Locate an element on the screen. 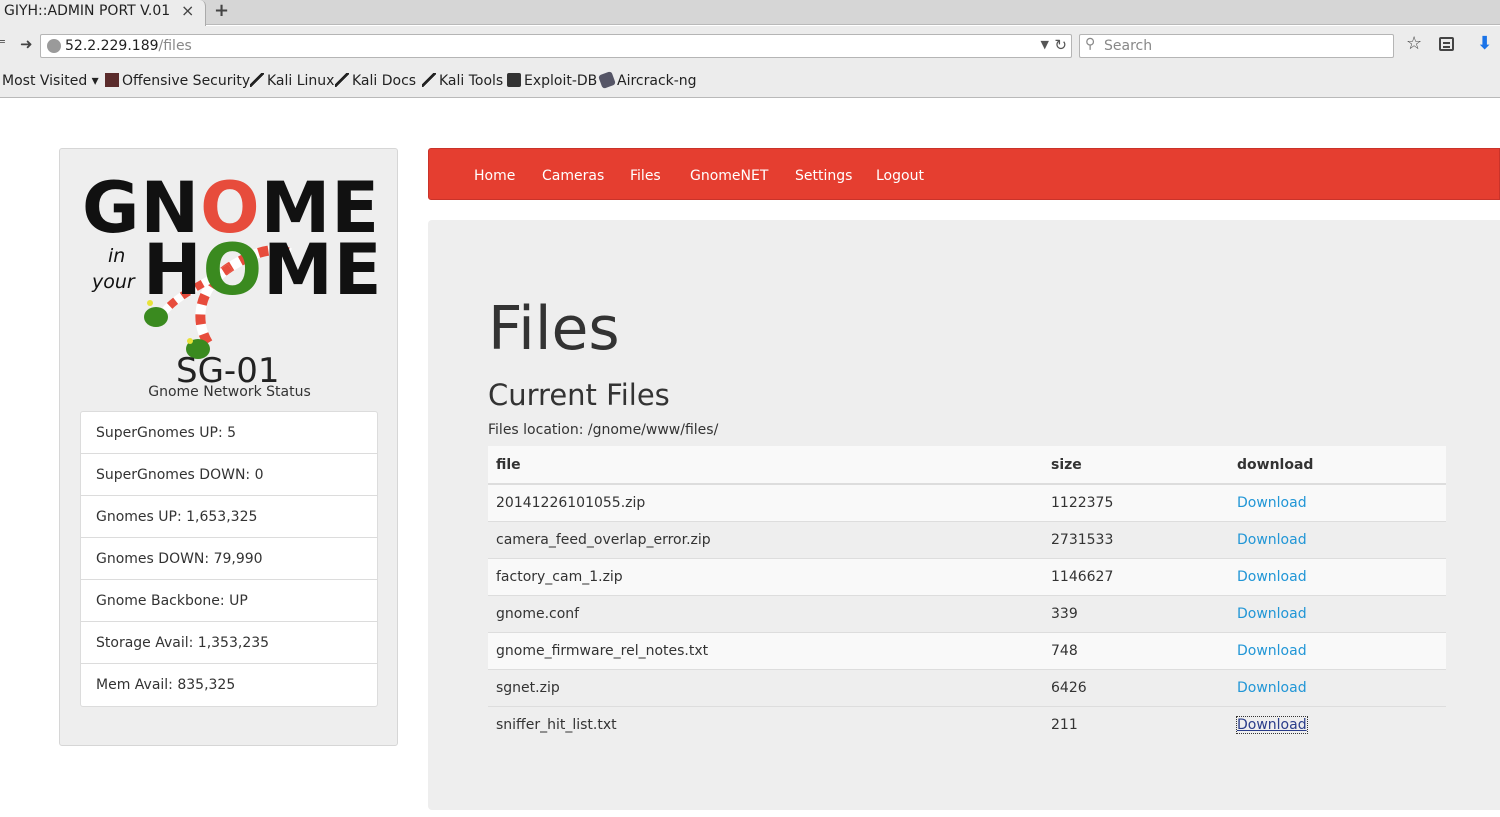  bookmark-label: Kali Docs is located at coordinates (384, 81).